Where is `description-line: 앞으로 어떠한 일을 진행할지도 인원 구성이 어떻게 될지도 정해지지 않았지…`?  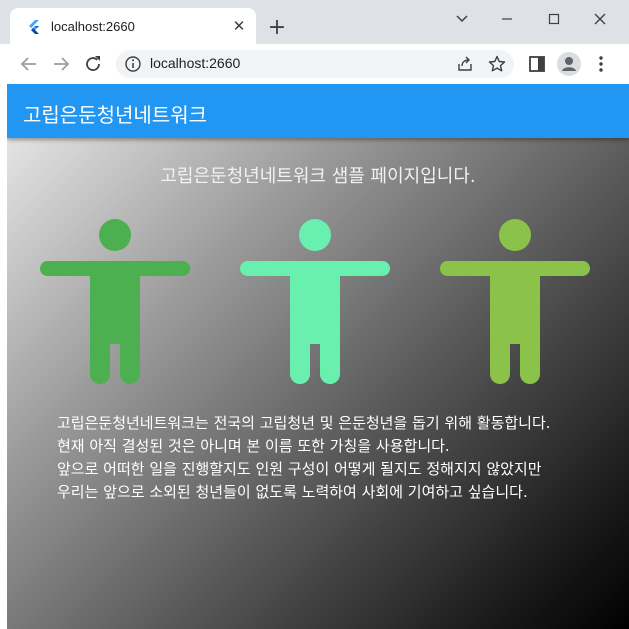
description-line: 앞으로 어떠한 일을 진행할지도 인원 구성이 어떻게 될지도 정해지지 않았지… is located at coordinates (299, 469).